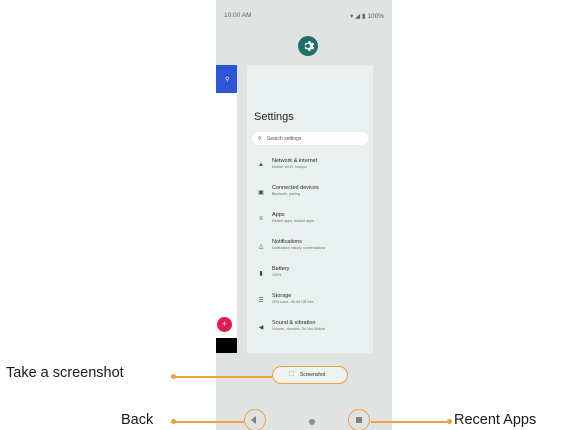 This screenshot has height=430, width=570. I want to click on status-bar: 10:00 AM ▾ ◢ ▮ 100%, so click(304, 15).